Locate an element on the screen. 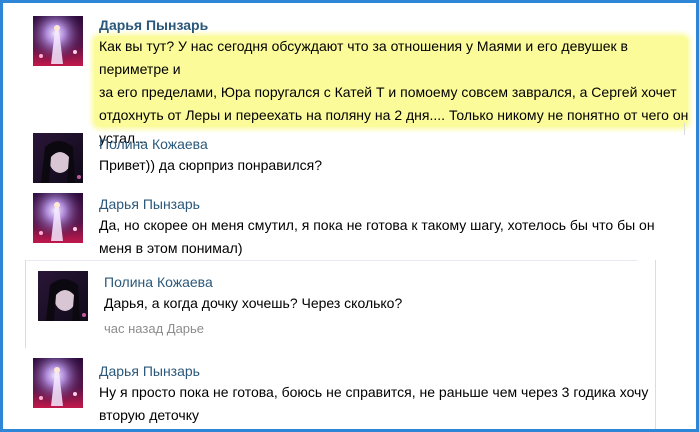 The width and height of the screenshot is (699, 432). reply-block-left-border is located at coordinates (25, 304).